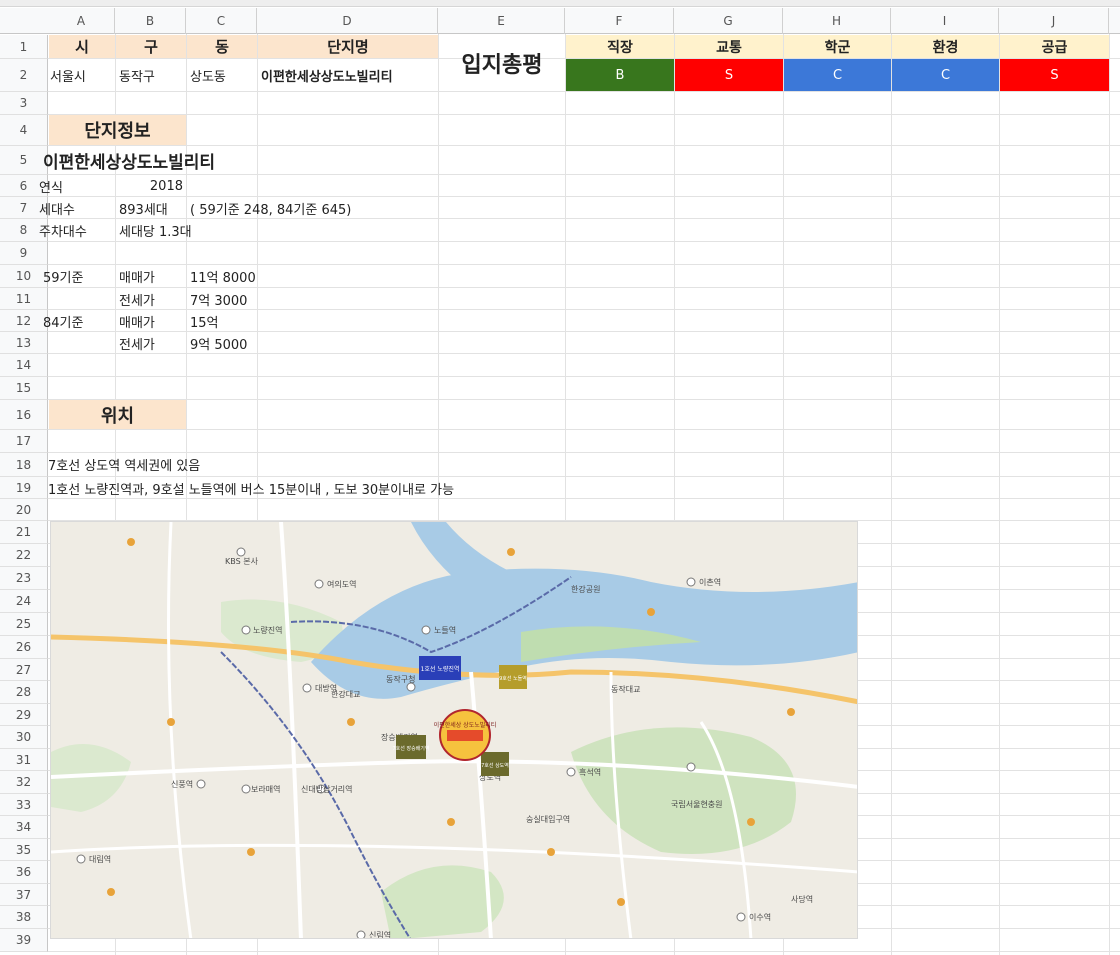  What do you see at coordinates (82, 46) in the screenshot?
I see `header-si: 시` at bounding box center [82, 46].